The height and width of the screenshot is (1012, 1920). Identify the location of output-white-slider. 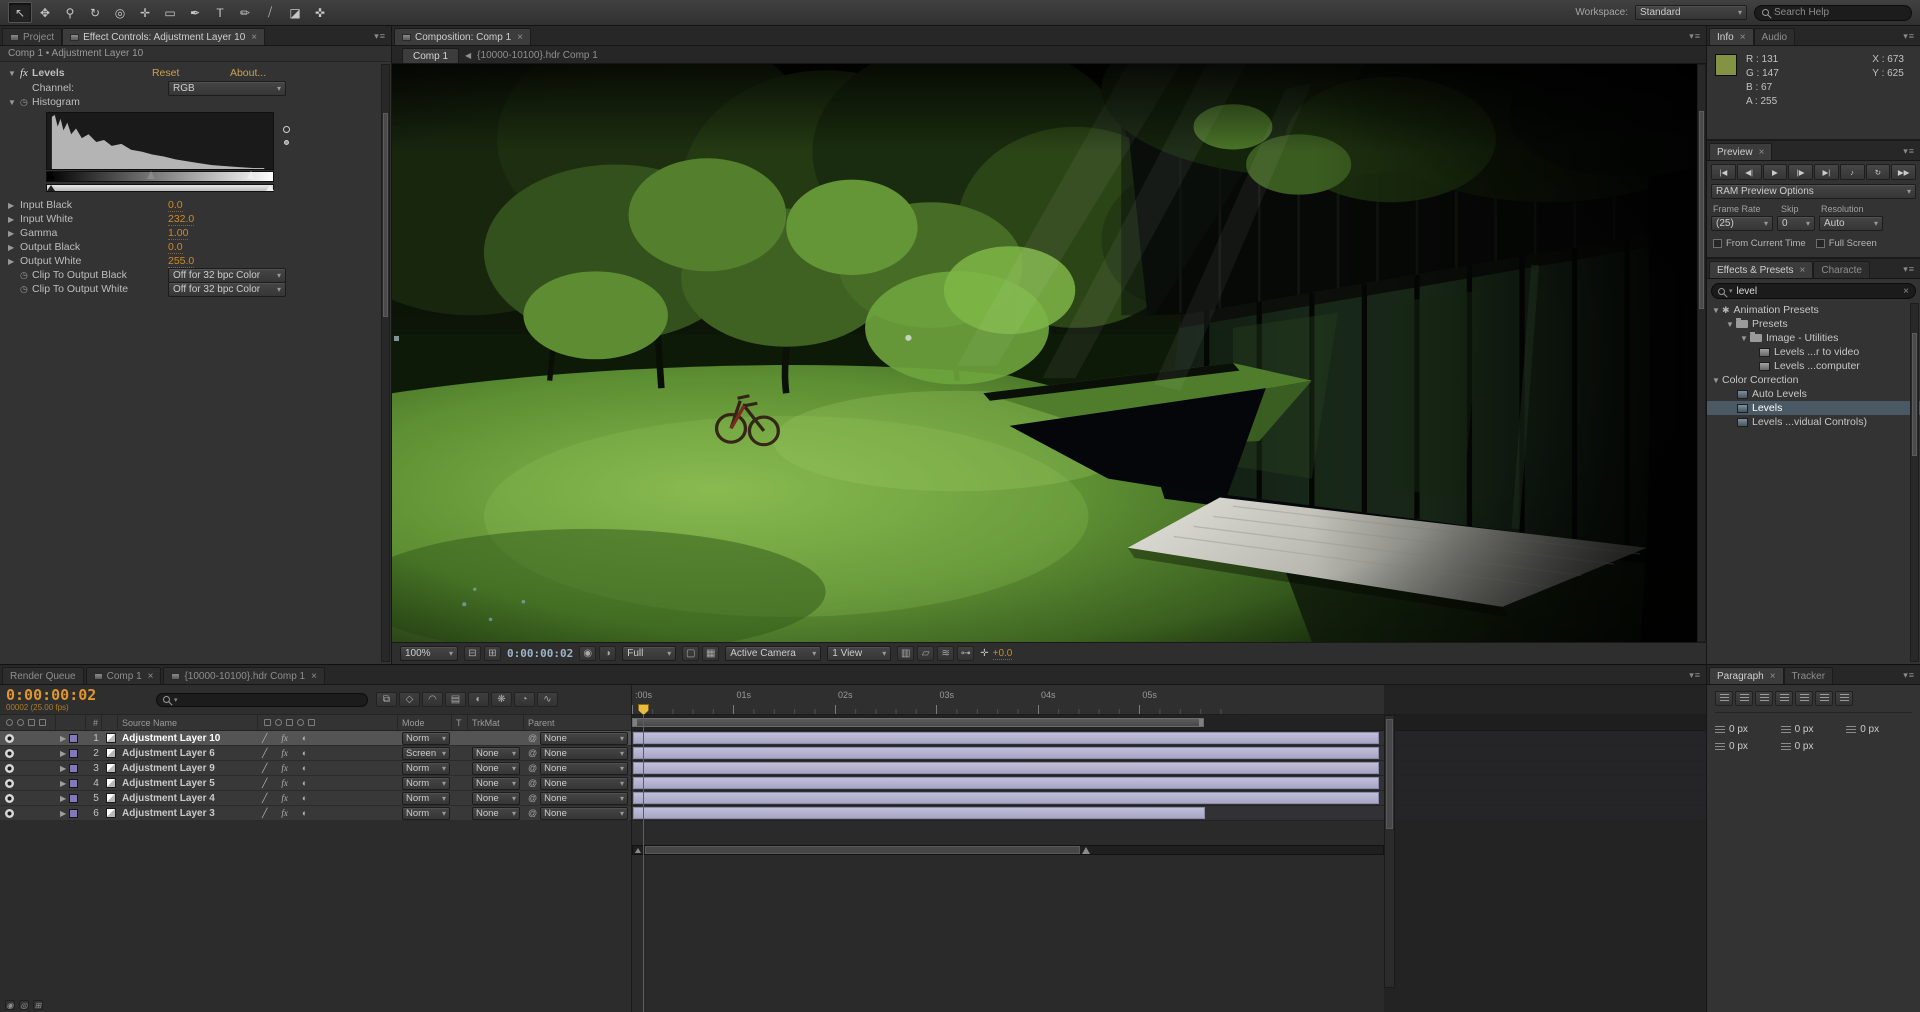
(270, 188).